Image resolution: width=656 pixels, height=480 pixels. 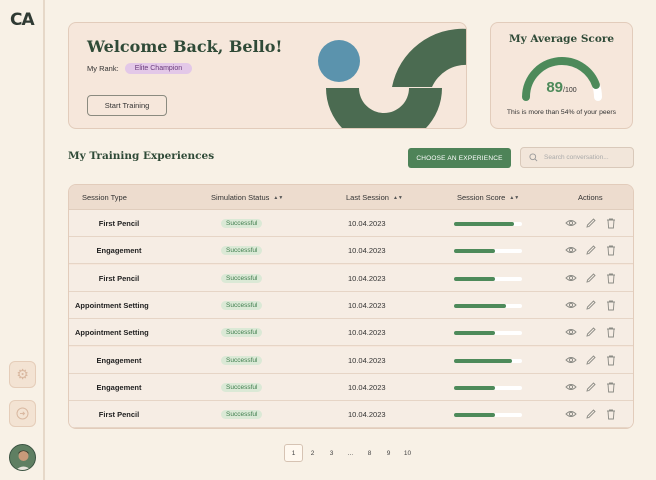 I want to click on user-avatar, so click(x=22, y=457).